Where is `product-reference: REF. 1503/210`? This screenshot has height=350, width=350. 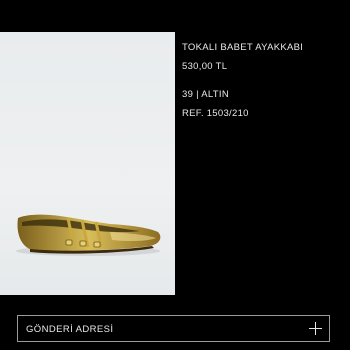 product-reference: REF. 1503/210 is located at coordinates (215, 113).